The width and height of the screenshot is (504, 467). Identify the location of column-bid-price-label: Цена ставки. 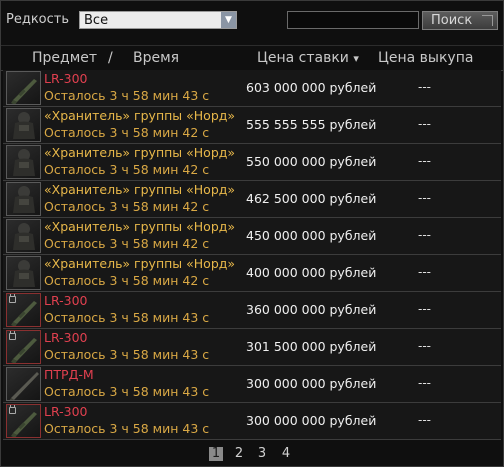
(303, 58).